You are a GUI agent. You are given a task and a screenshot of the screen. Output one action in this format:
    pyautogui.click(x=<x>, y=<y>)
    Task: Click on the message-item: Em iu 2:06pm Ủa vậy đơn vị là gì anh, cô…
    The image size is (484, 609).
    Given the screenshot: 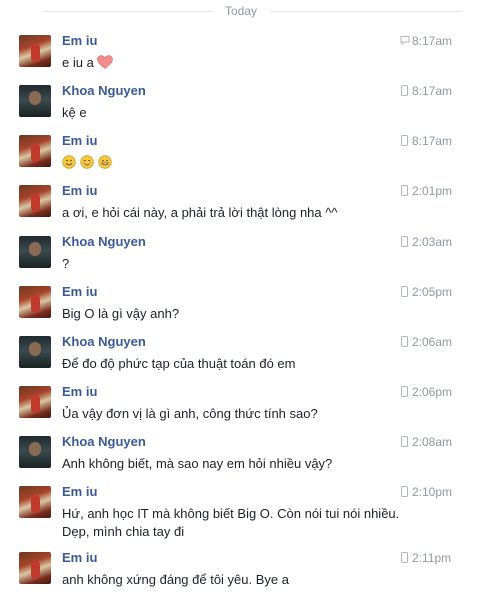 What is the action you would take?
    pyautogui.click(x=242, y=404)
    